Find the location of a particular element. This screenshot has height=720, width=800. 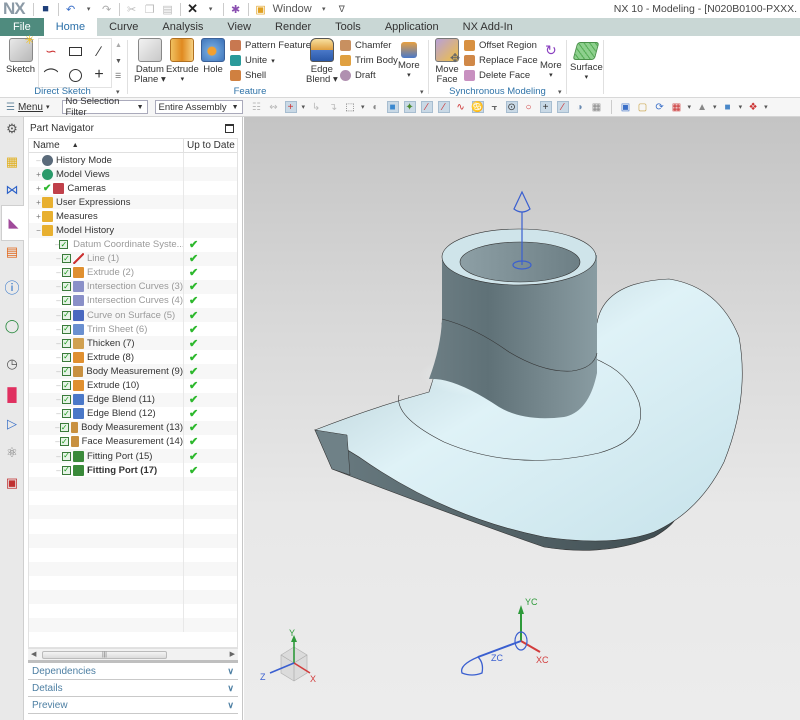

scroll-right-icon: ▶ is located at coordinates (232, 654).